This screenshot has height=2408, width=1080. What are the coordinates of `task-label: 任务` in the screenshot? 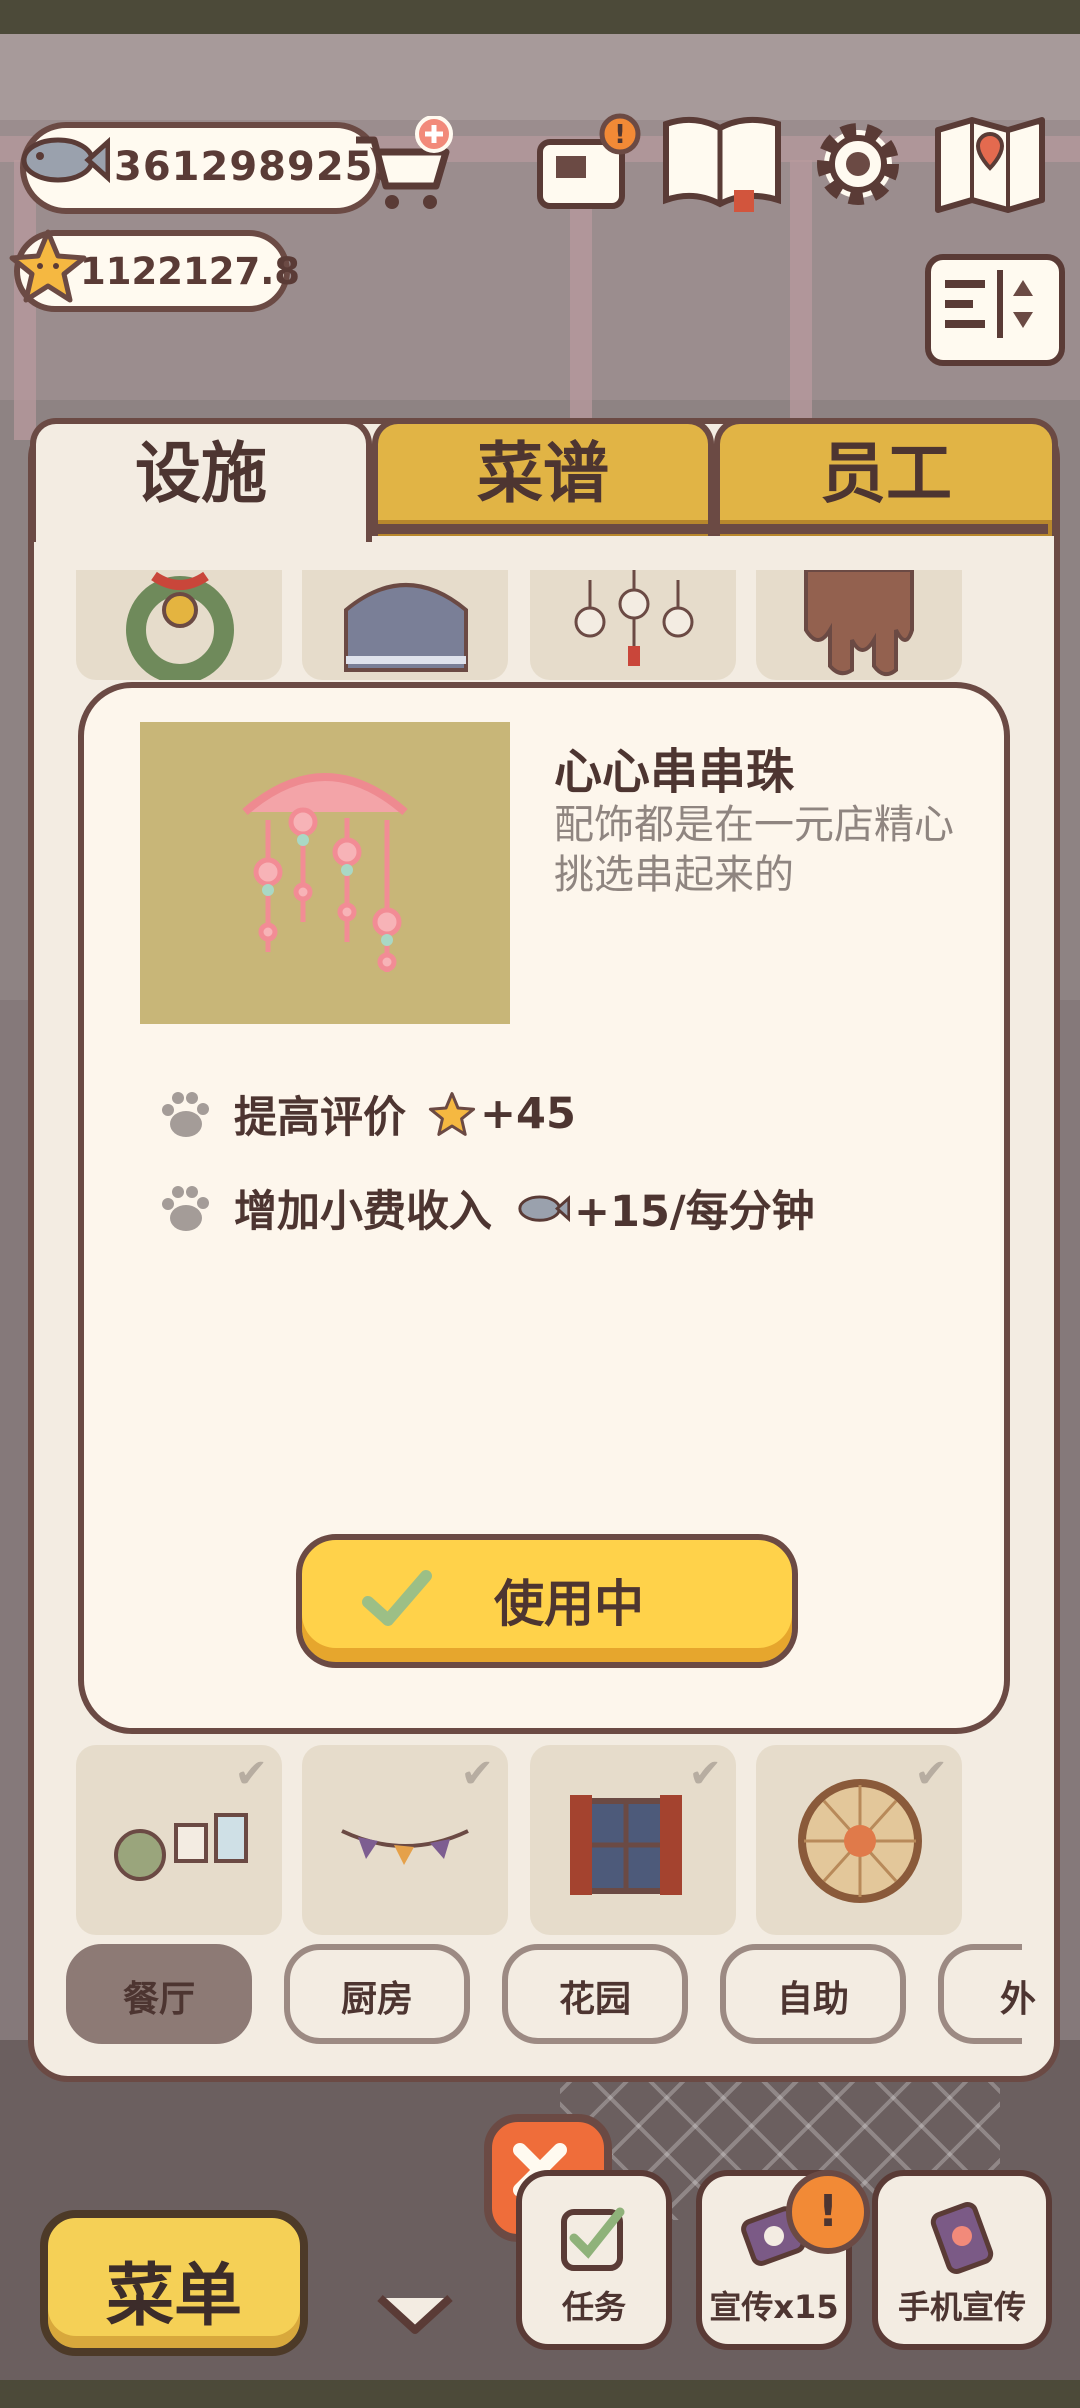 It's located at (593, 2307).